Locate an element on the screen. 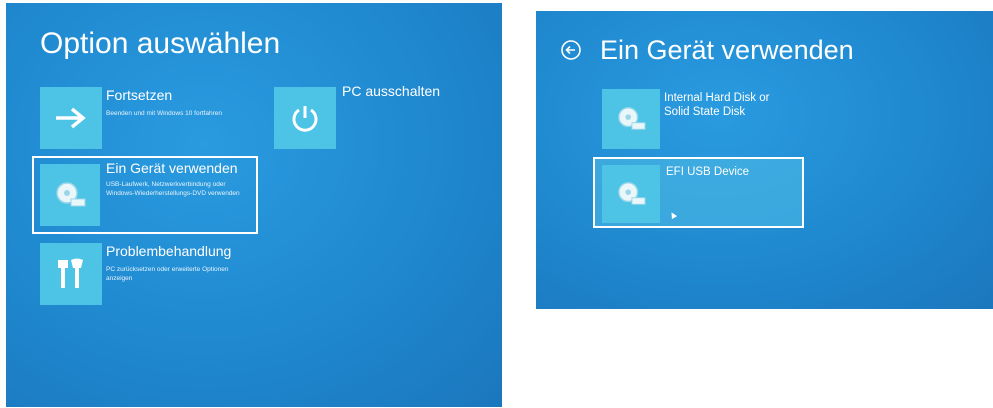 The height and width of the screenshot is (408, 993). device-efi-usb: EFI USB Device is located at coordinates (698, 192).